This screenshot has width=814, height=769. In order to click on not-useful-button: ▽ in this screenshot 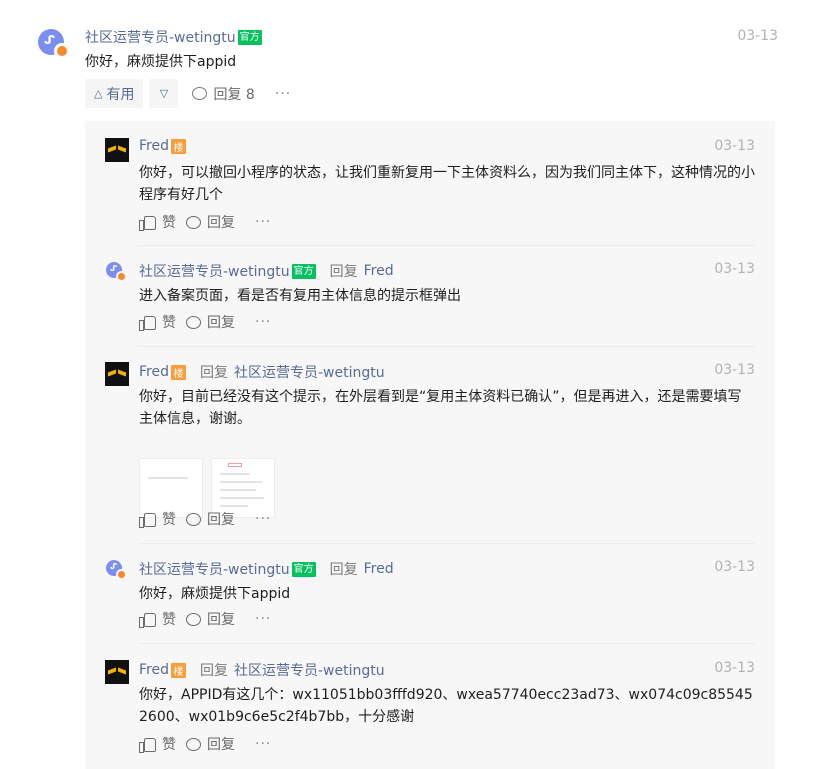, I will do `click(164, 93)`.